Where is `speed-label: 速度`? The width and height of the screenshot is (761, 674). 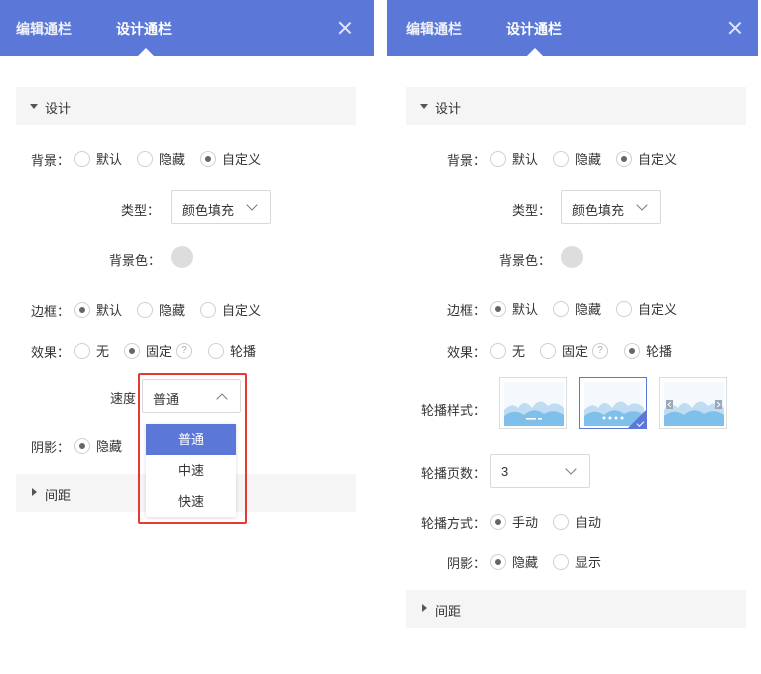
speed-label: 速度 is located at coordinates (123, 398).